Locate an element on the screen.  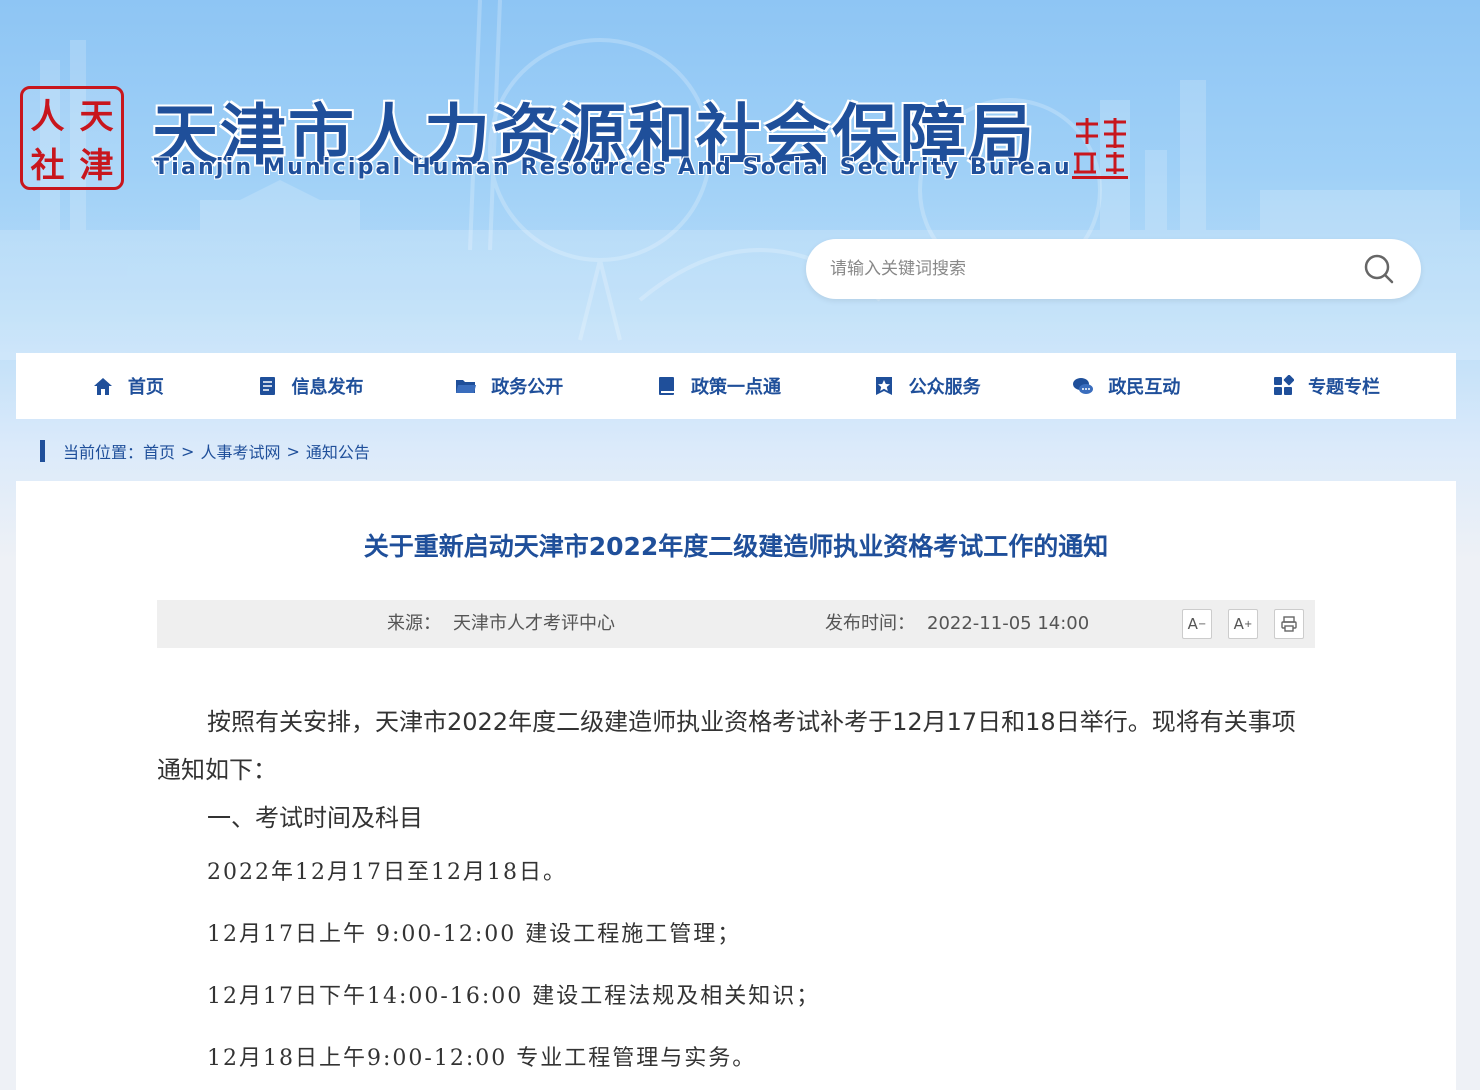
nav-item-policy: 政策一点通 is located at coordinates (718, 386).